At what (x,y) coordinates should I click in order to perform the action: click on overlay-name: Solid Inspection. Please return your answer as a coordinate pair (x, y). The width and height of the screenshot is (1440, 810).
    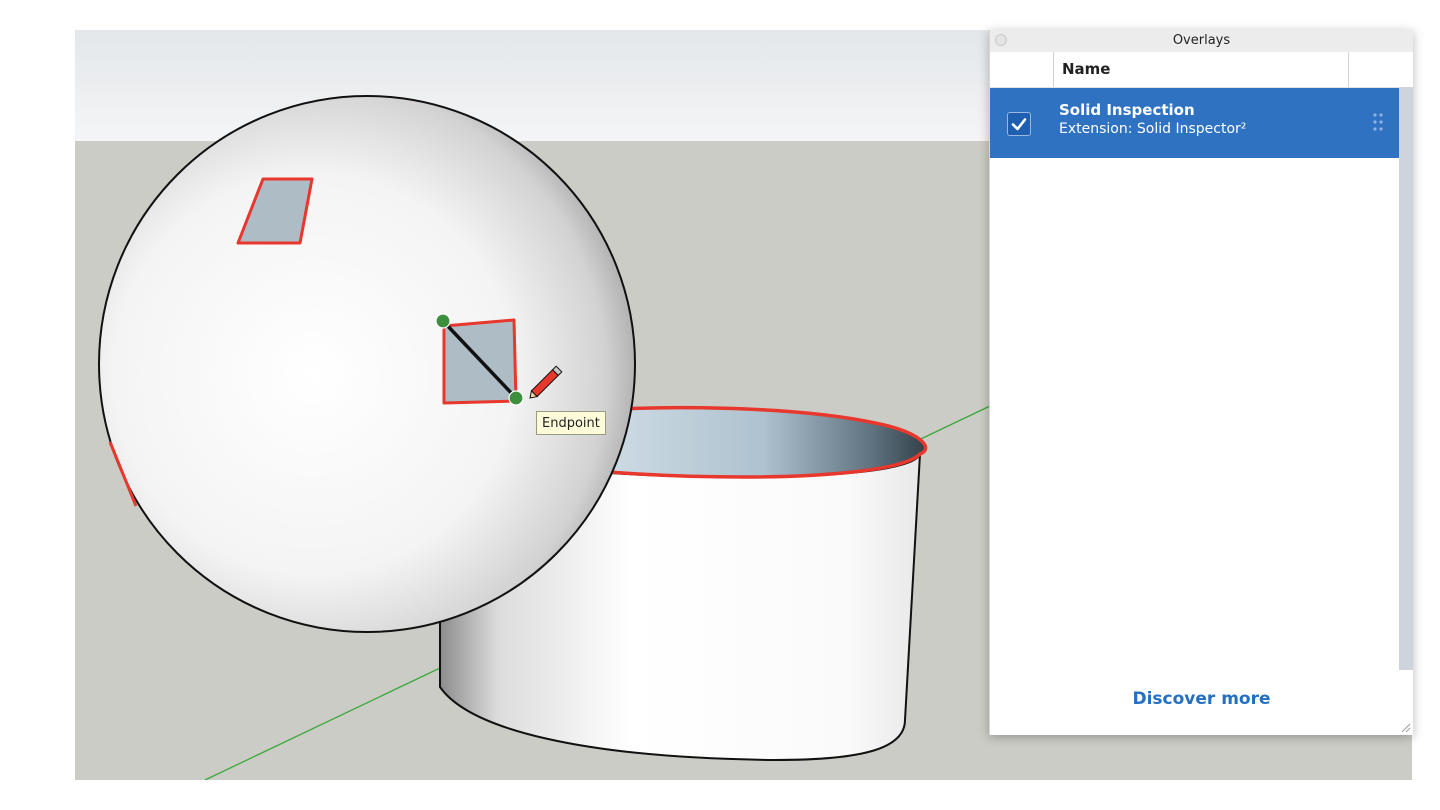
    Looking at the image, I should click on (1127, 110).